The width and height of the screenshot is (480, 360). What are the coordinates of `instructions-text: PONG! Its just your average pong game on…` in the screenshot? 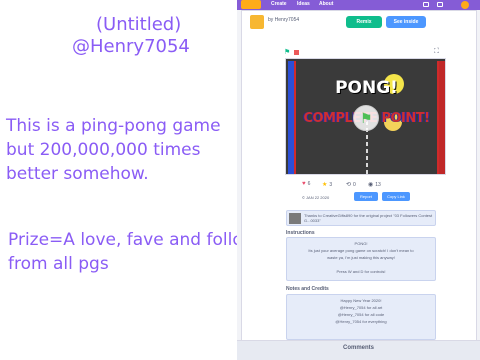 It's located at (361, 259).